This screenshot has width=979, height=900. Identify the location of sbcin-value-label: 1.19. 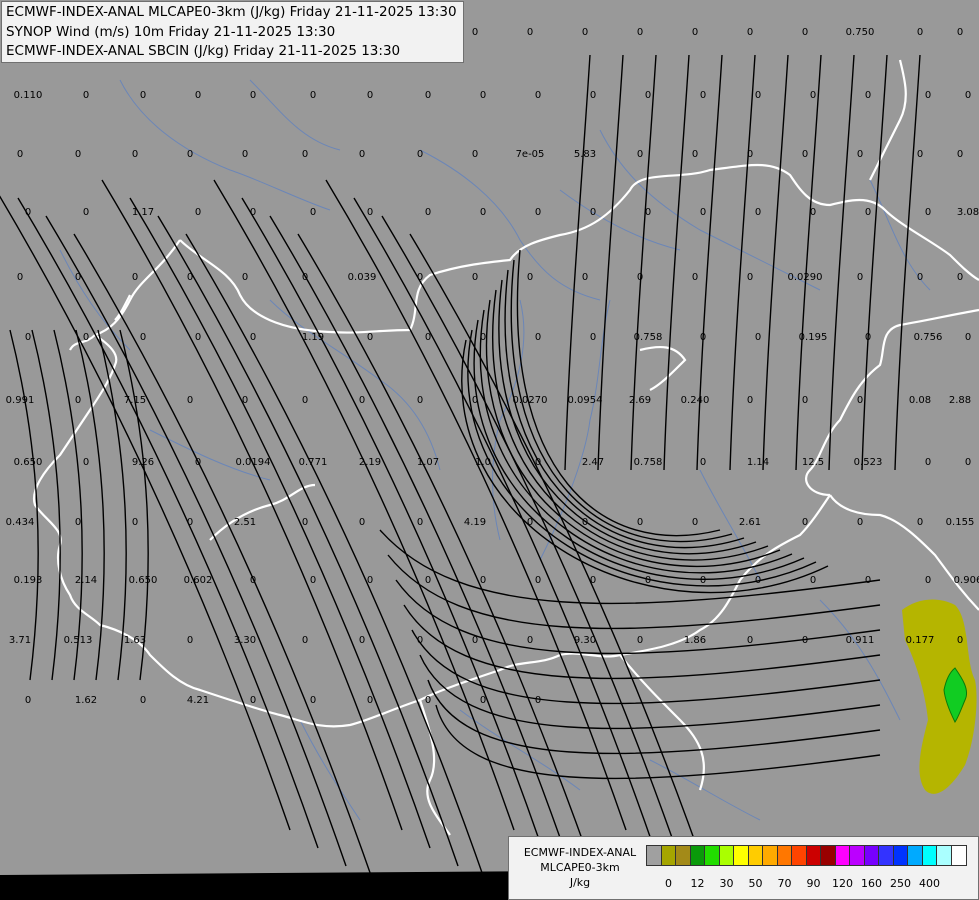
(313, 337).